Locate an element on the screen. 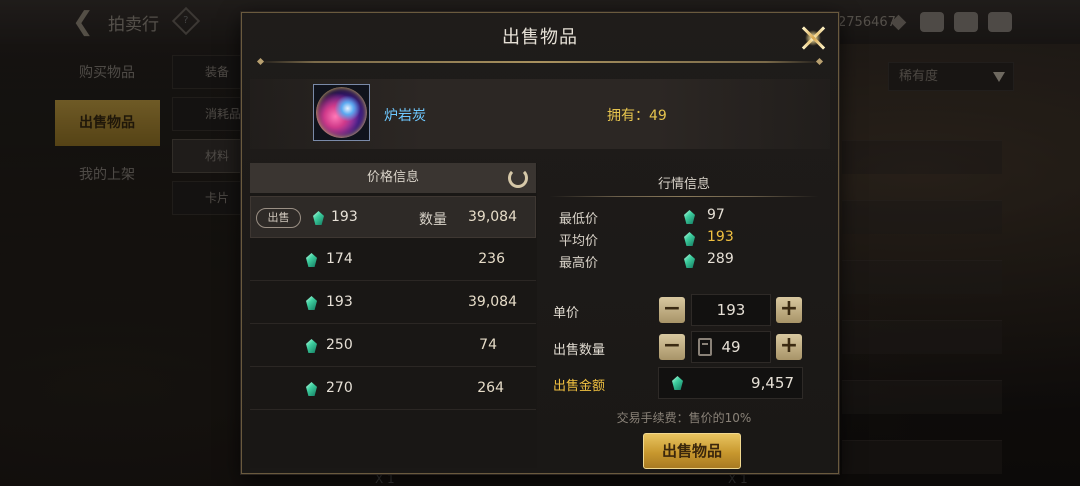 Image resolution: width=1080 pixels, height=486 pixels. price-info-header: 价格信息 is located at coordinates (393, 178).